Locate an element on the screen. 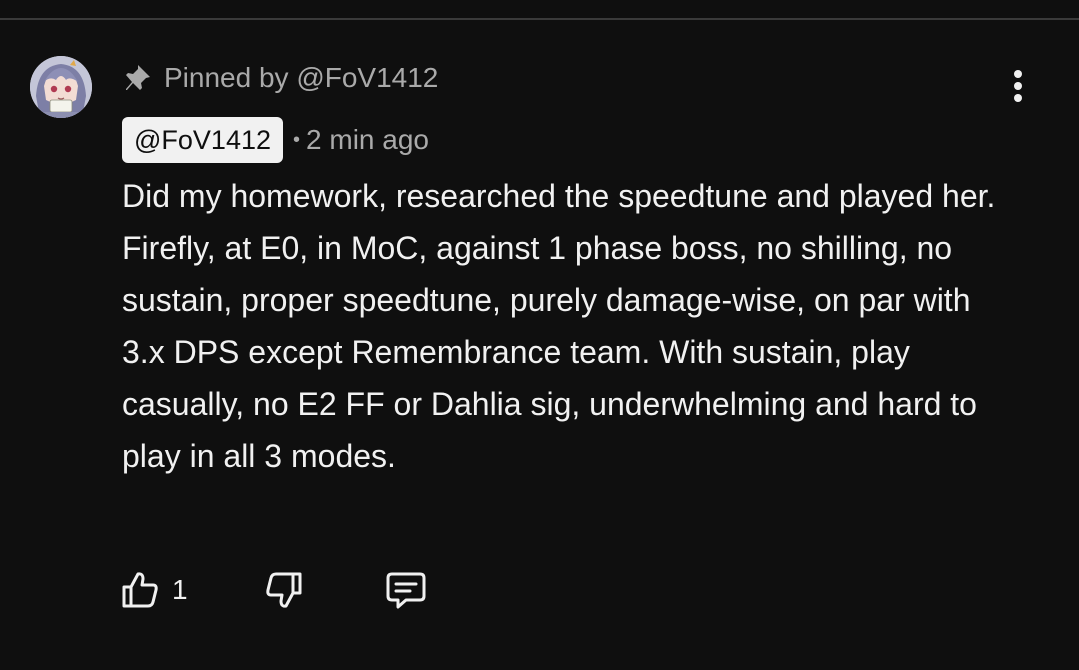 Image resolution: width=1079 pixels, height=670 pixels. more-vert-icon is located at coordinates (1018, 86).